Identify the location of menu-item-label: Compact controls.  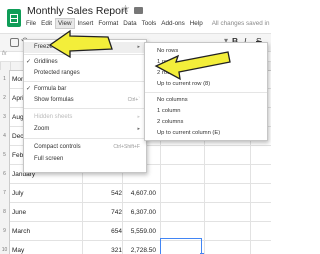
(57, 147).